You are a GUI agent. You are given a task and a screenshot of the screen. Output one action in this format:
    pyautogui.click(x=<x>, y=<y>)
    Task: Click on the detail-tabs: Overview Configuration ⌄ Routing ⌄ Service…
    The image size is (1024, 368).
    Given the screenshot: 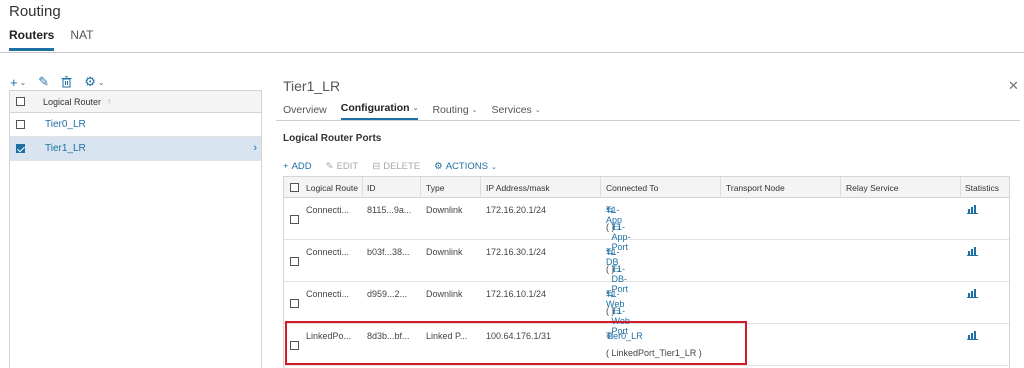 What is the action you would take?
    pyautogui.click(x=412, y=111)
    